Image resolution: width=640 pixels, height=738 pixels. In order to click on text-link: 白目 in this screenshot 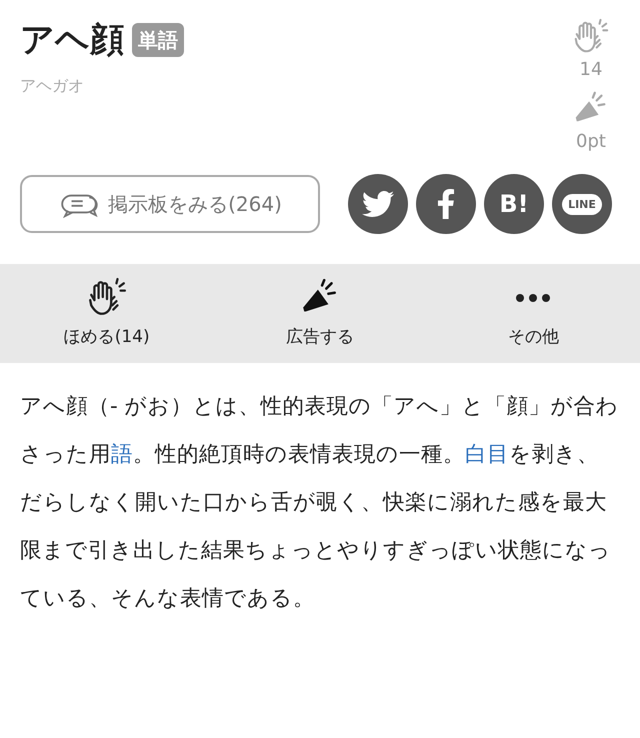, I will do `click(487, 454)`.